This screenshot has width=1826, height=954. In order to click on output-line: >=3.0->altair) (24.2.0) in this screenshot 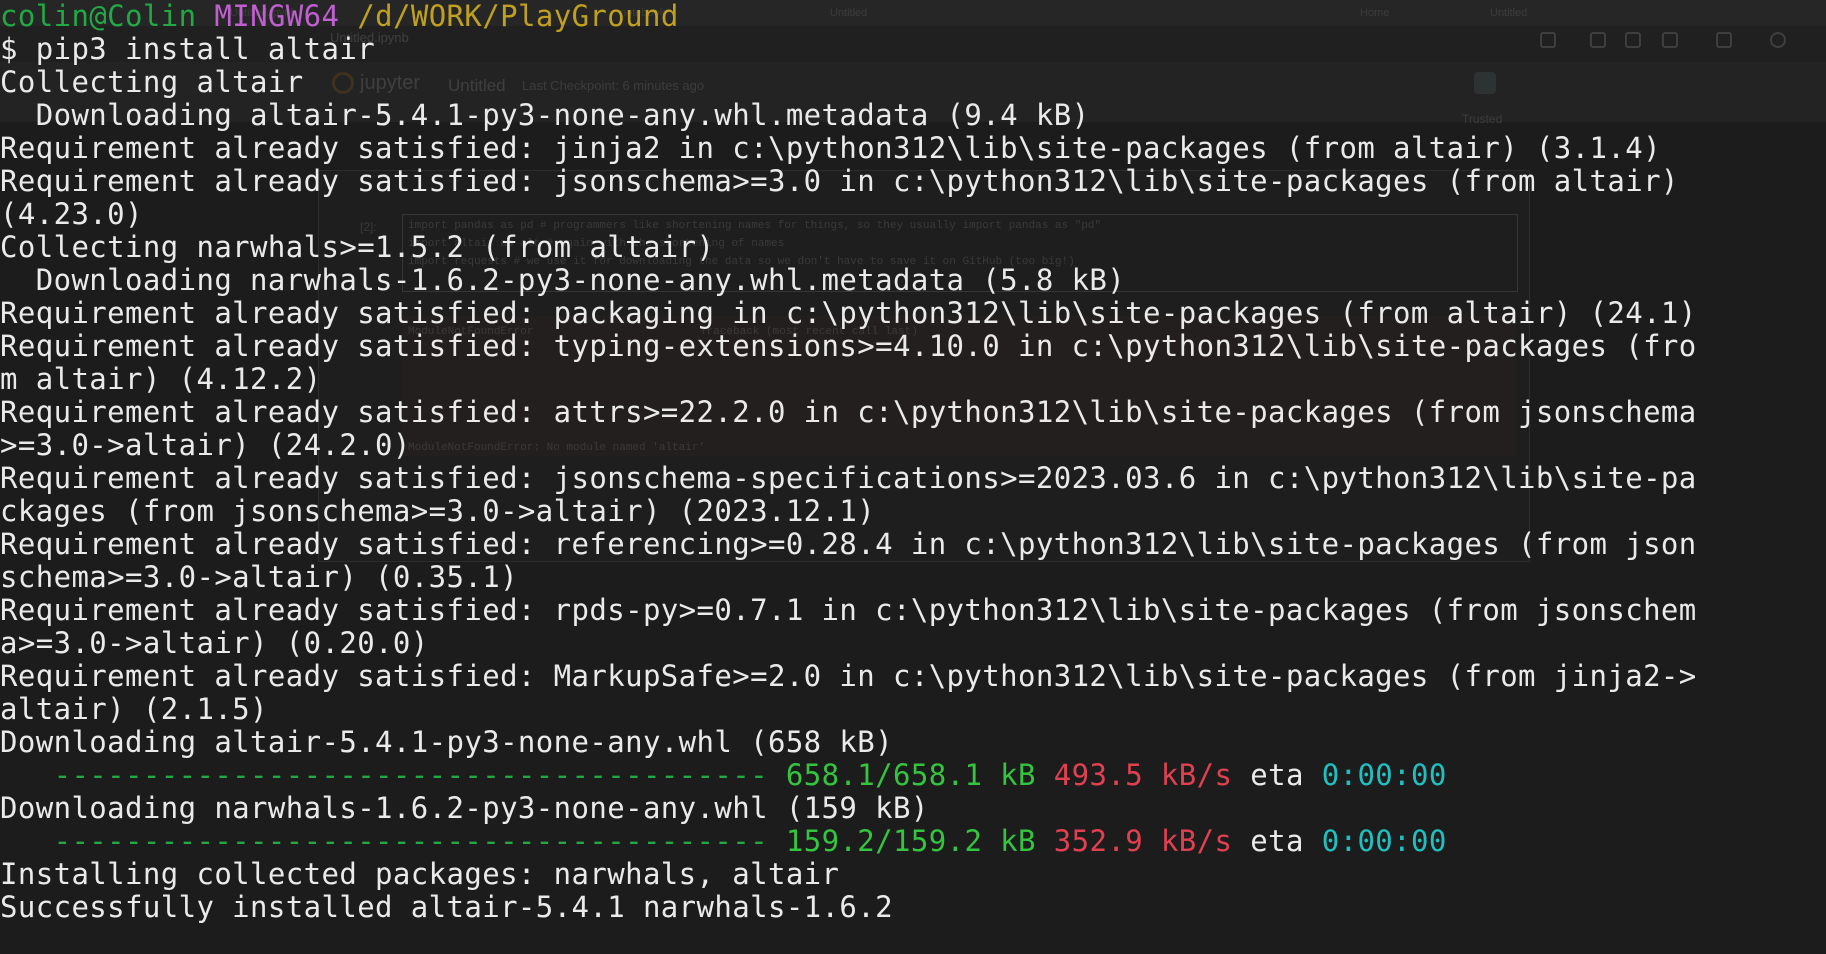, I will do `click(205, 445)`.